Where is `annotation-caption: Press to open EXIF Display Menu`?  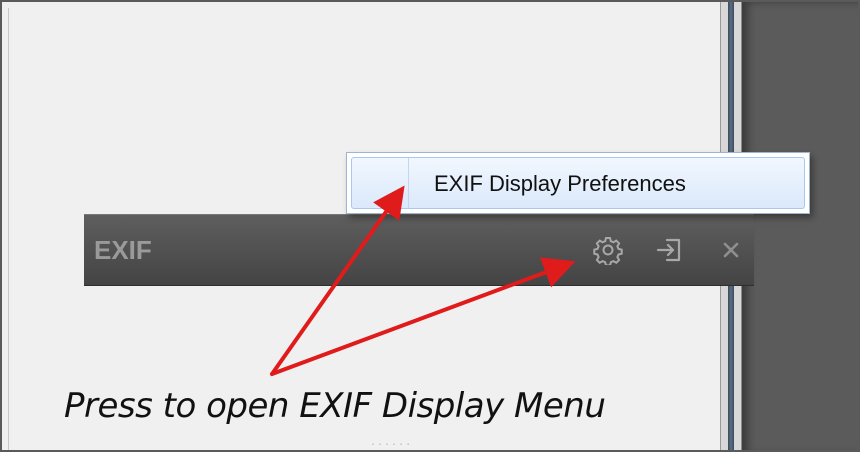 annotation-caption: Press to open EXIF Display Menu is located at coordinates (335, 406).